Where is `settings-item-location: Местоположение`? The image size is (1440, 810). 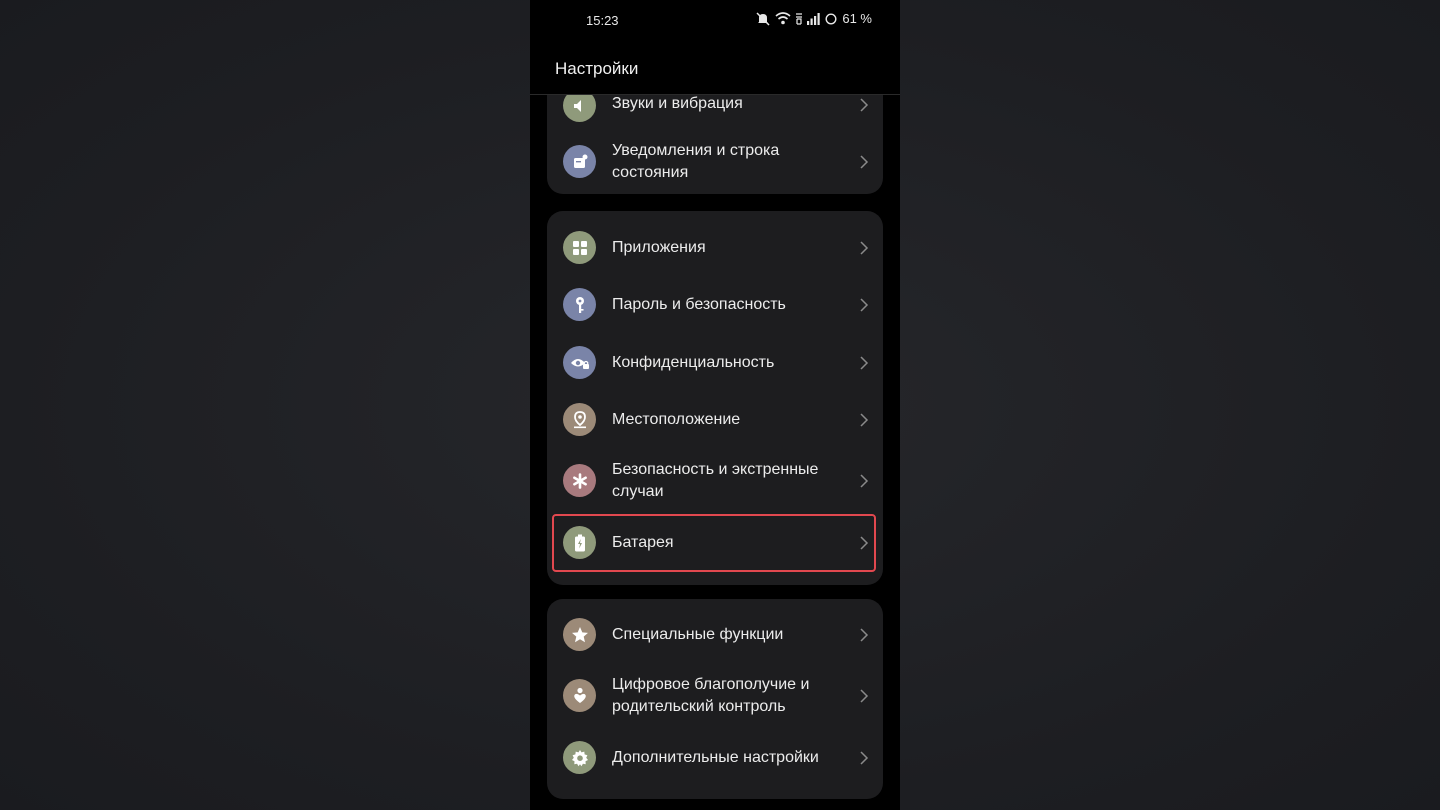
settings-item-location: Местоположение is located at coordinates (715, 420).